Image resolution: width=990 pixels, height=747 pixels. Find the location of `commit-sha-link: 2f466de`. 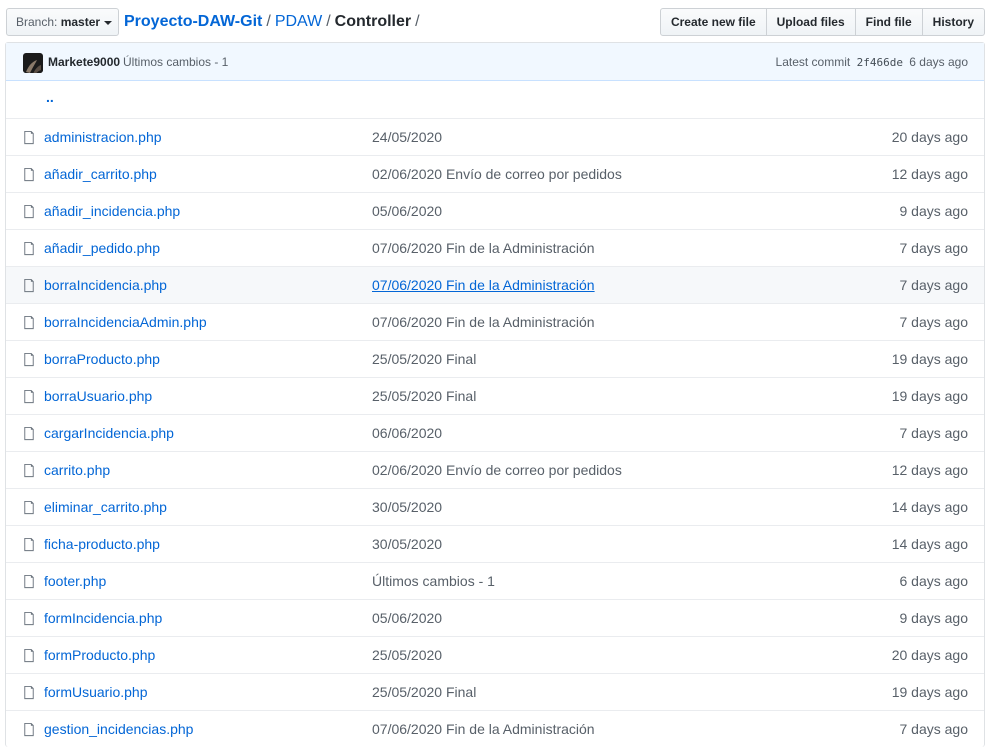

commit-sha-link: 2f466de is located at coordinates (880, 62).